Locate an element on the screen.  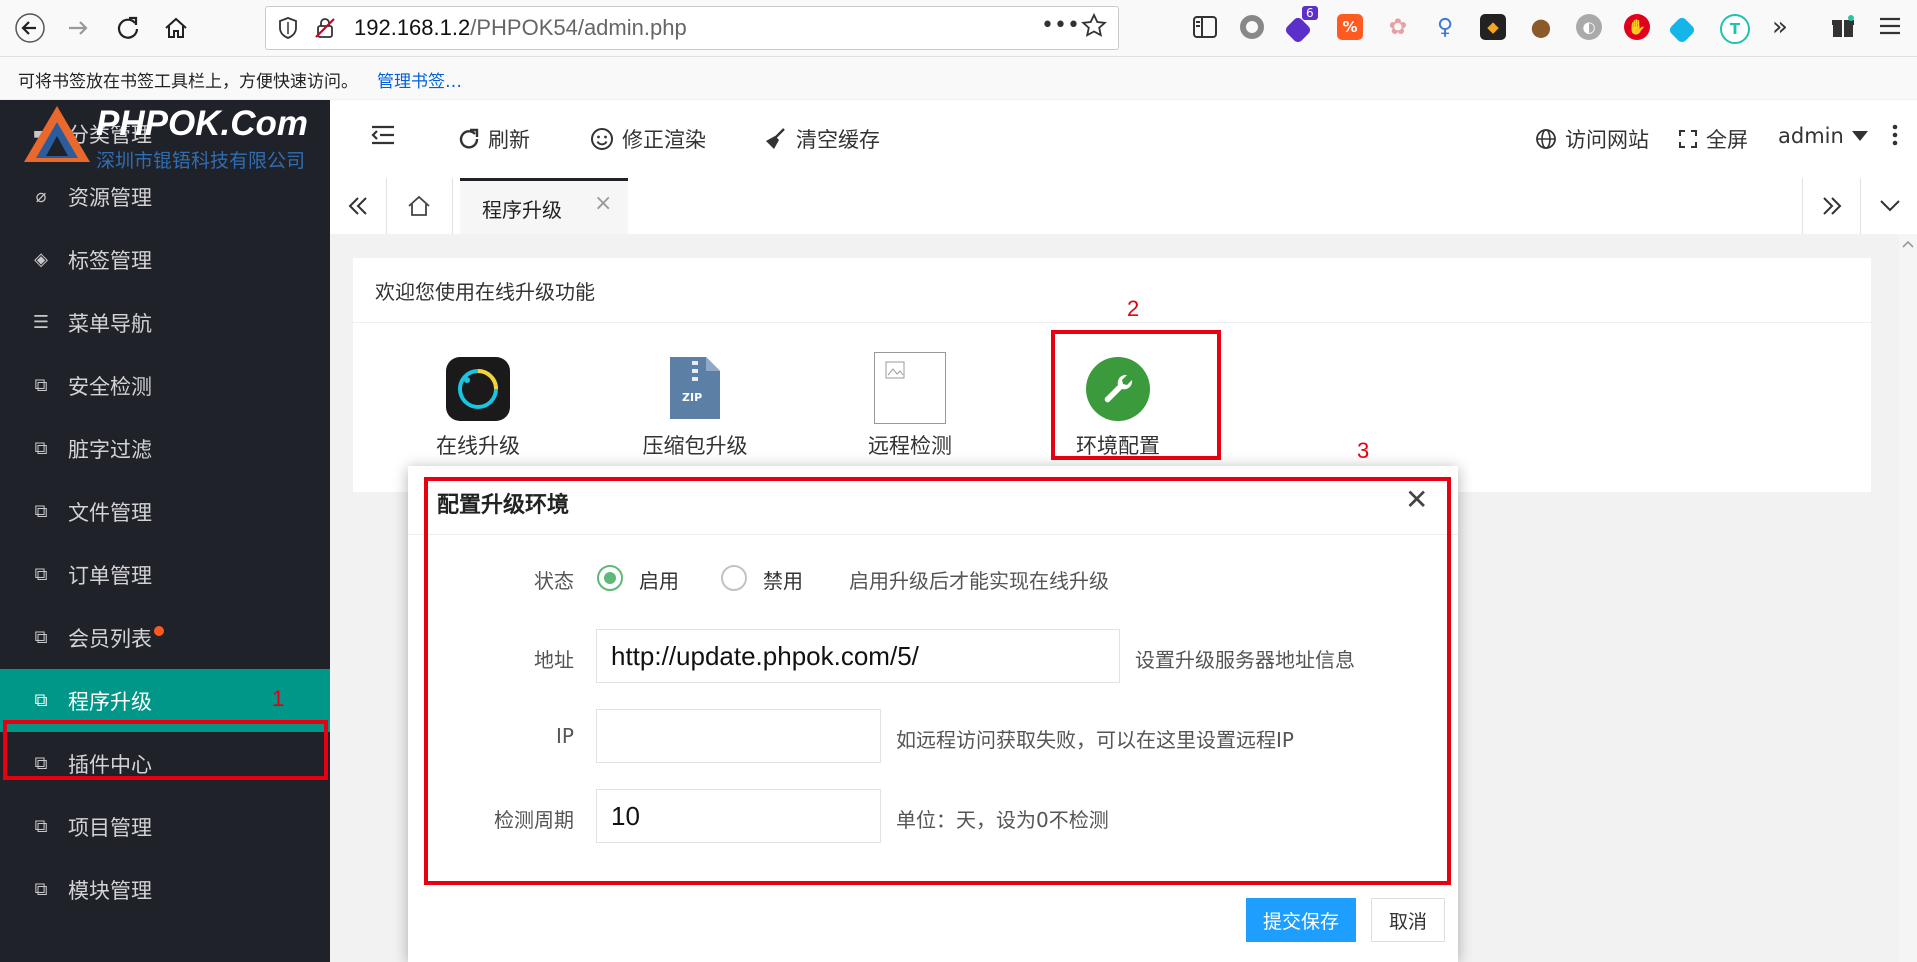
url-bar: 192.168.1.2/PHPOK54/admin.php ••• is located at coordinates (692, 28).